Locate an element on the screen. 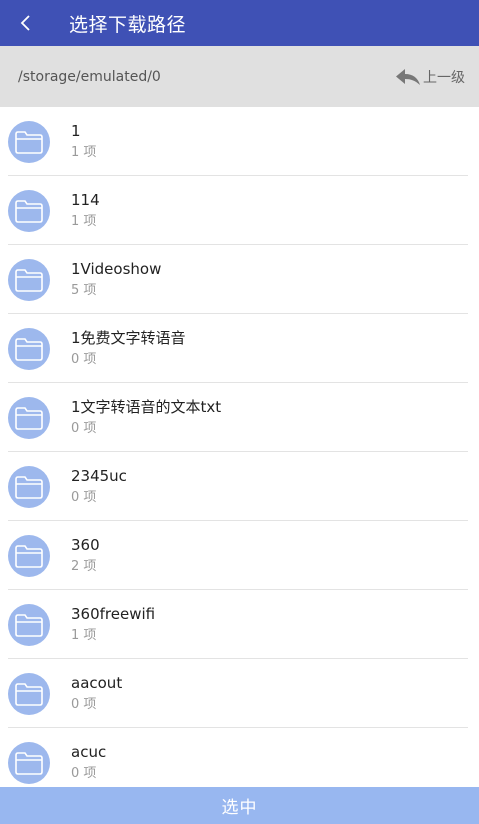 This screenshot has height=824, width=479. page-title: 选择下载路径 is located at coordinates (128, 24).